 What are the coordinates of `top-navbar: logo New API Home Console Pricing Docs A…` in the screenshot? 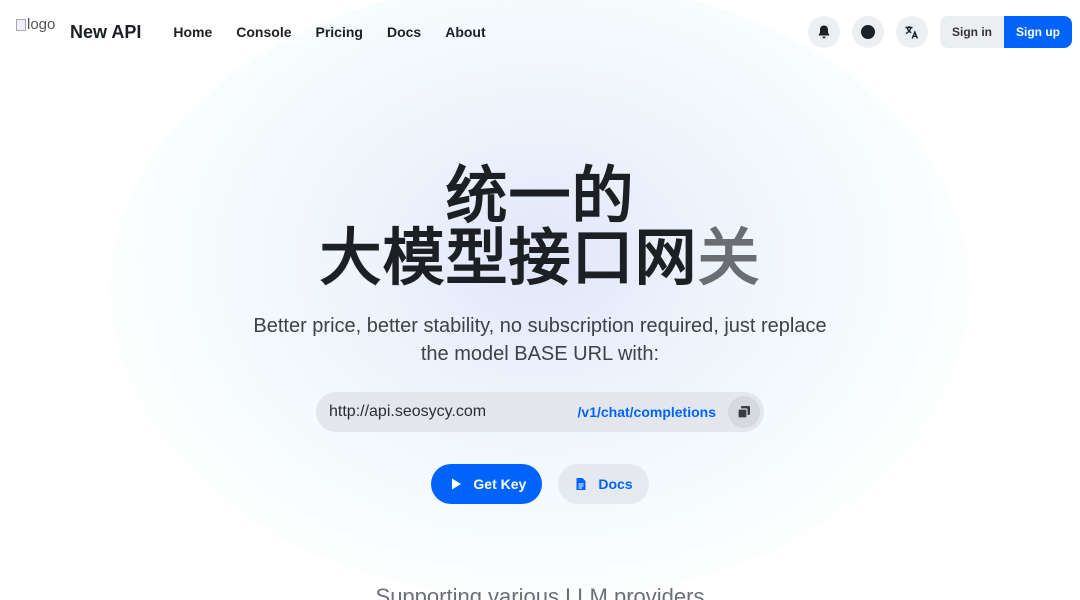 It's located at (540, 32).